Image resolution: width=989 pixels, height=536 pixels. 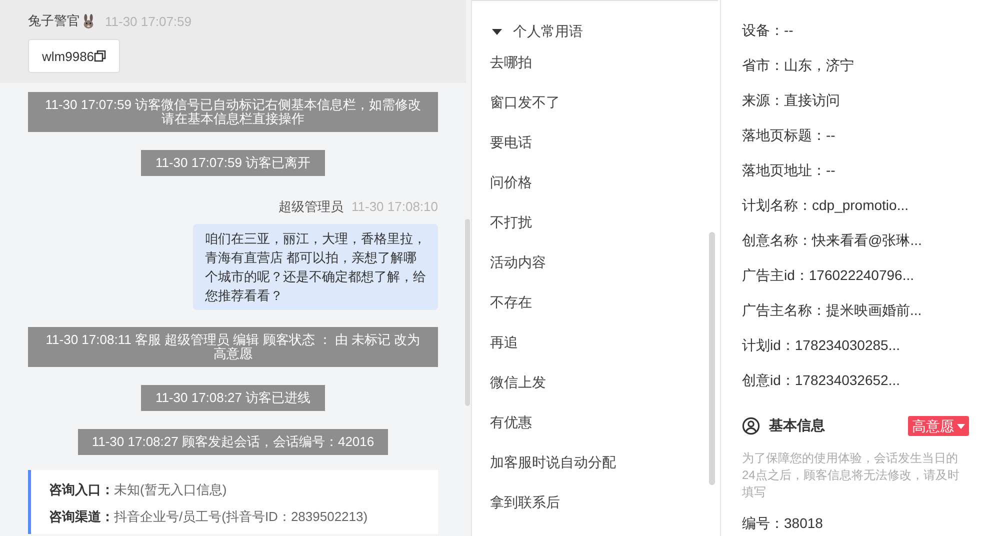 I want to click on sender-name: 兔子警官, so click(x=54, y=21).